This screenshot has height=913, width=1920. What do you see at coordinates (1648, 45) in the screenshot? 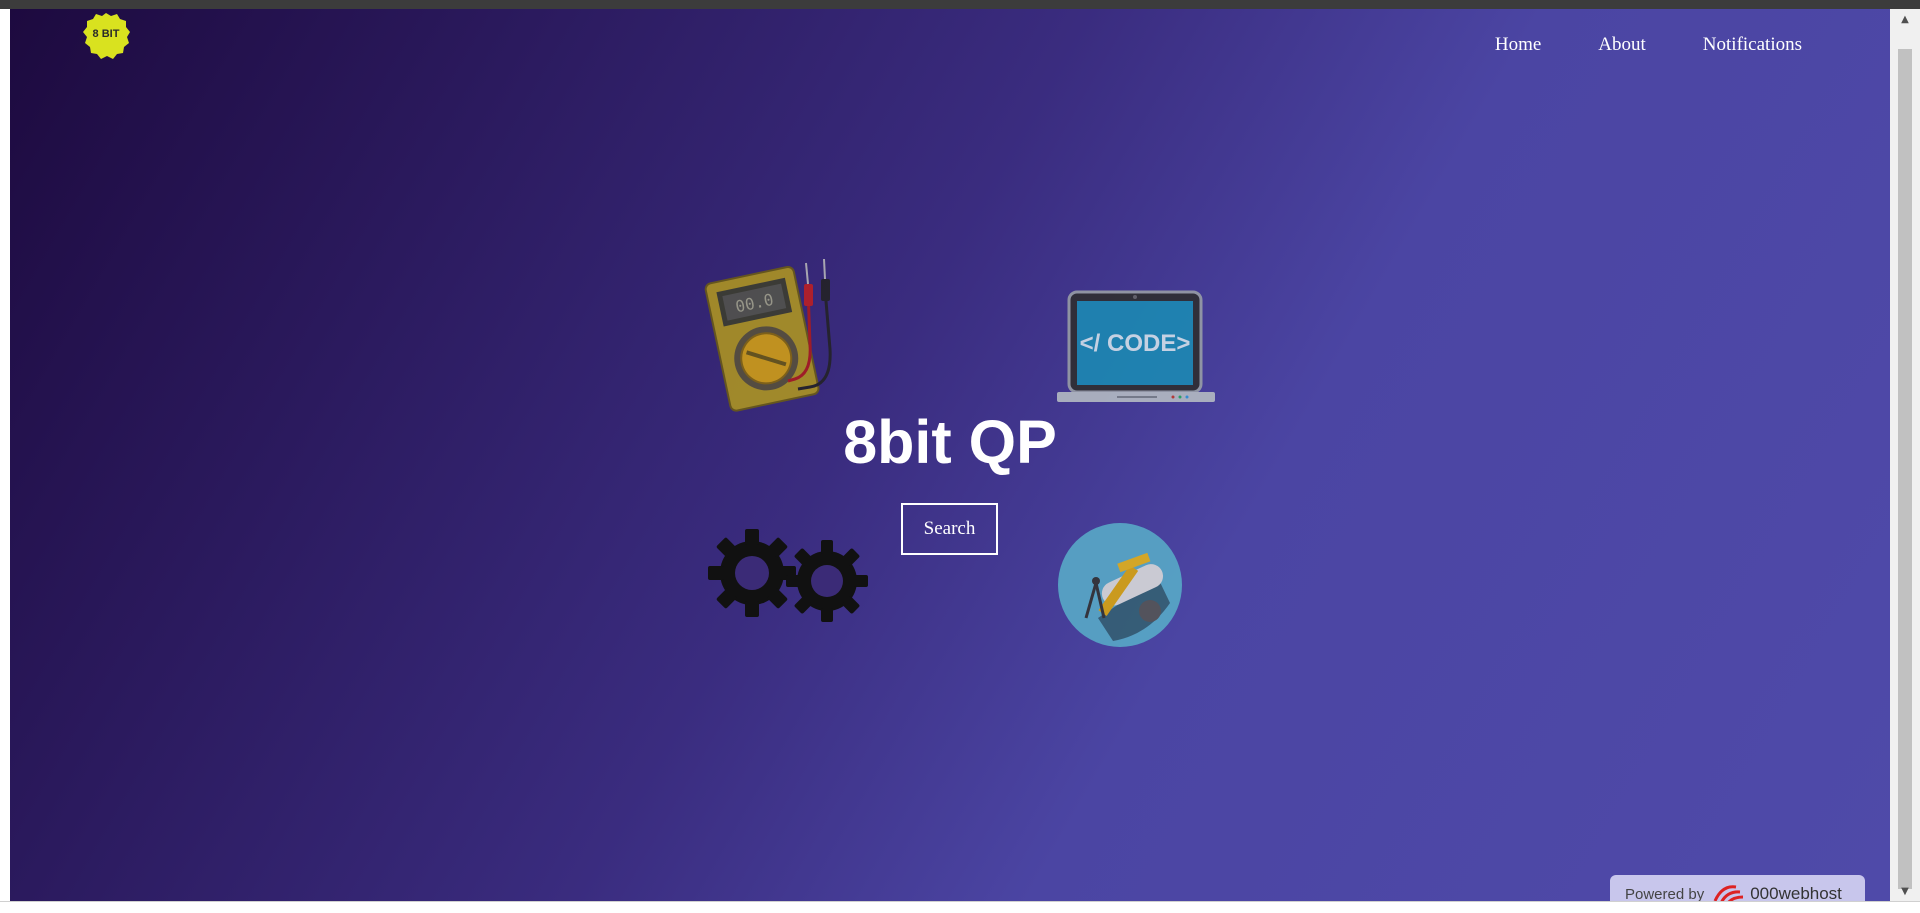
I see `main-nav: Home About Notifications` at bounding box center [1648, 45].